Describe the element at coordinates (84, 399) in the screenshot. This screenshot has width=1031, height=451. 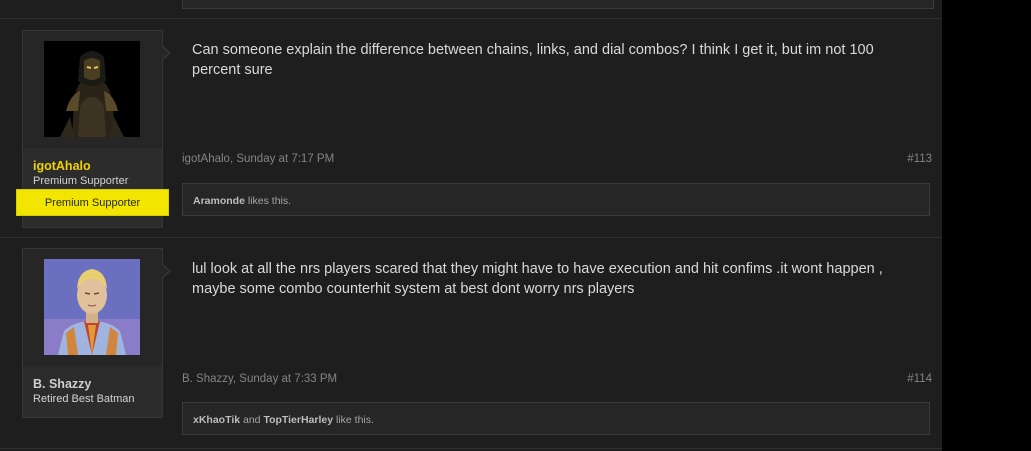
I see `user-title: Retired Best Batman` at that location.